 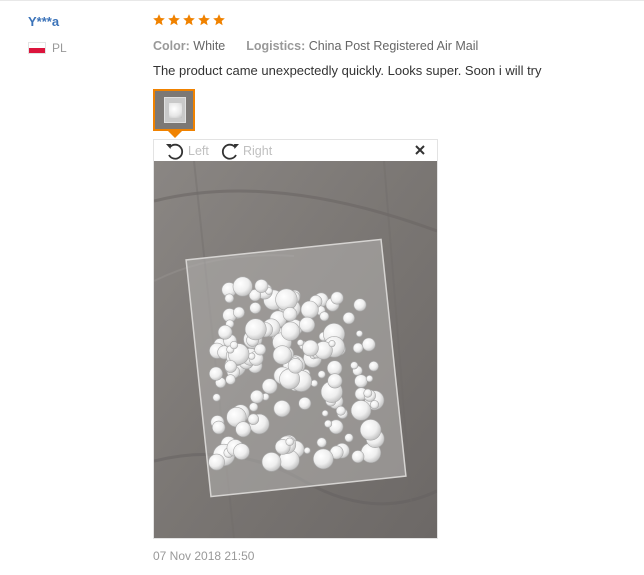 What do you see at coordinates (276, 46) in the screenshot?
I see `logistics-label: Logistics:` at bounding box center [276, 46].